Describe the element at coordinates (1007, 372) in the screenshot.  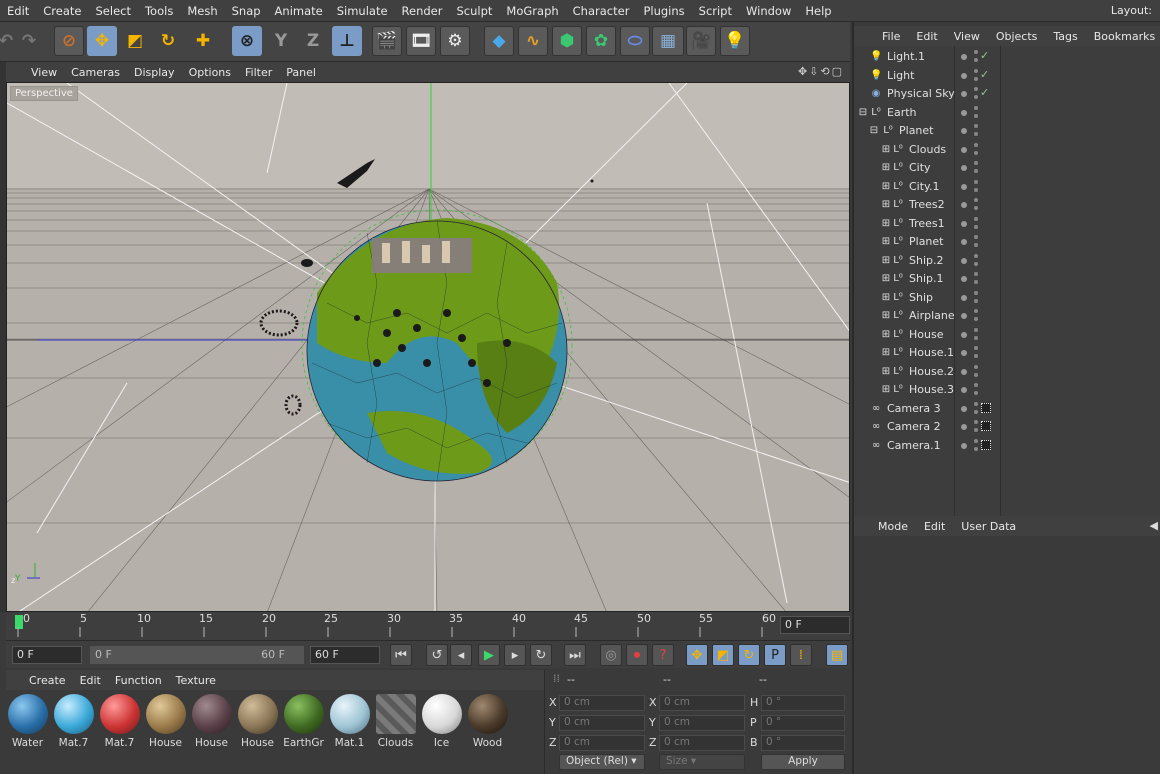
I see `tree-row-house-2: ⊞ L⁰ House.2` at that location.